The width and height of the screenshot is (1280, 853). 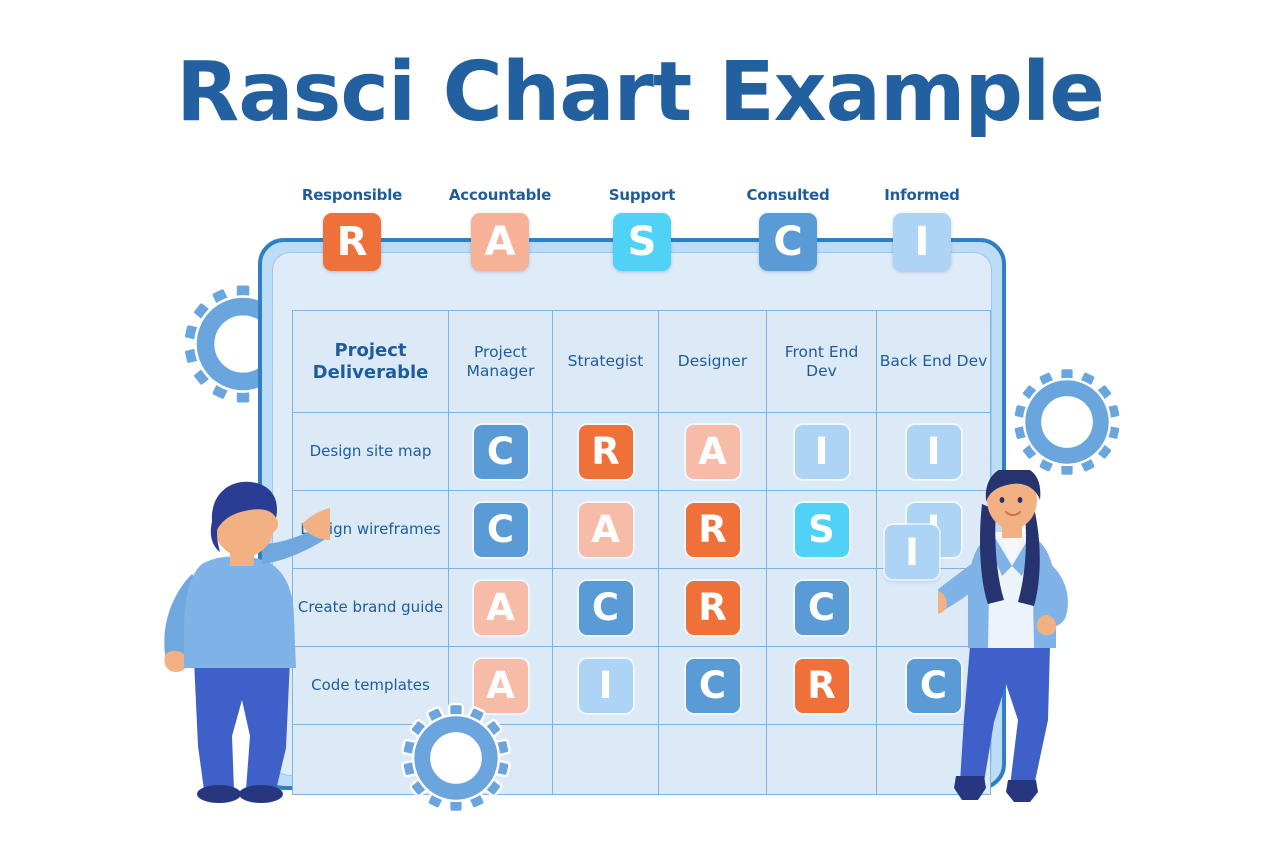 What do you see at coordinates (642, 195) in the screenshot?
I see `legend-label: Support` at bounding box center [642, 195].